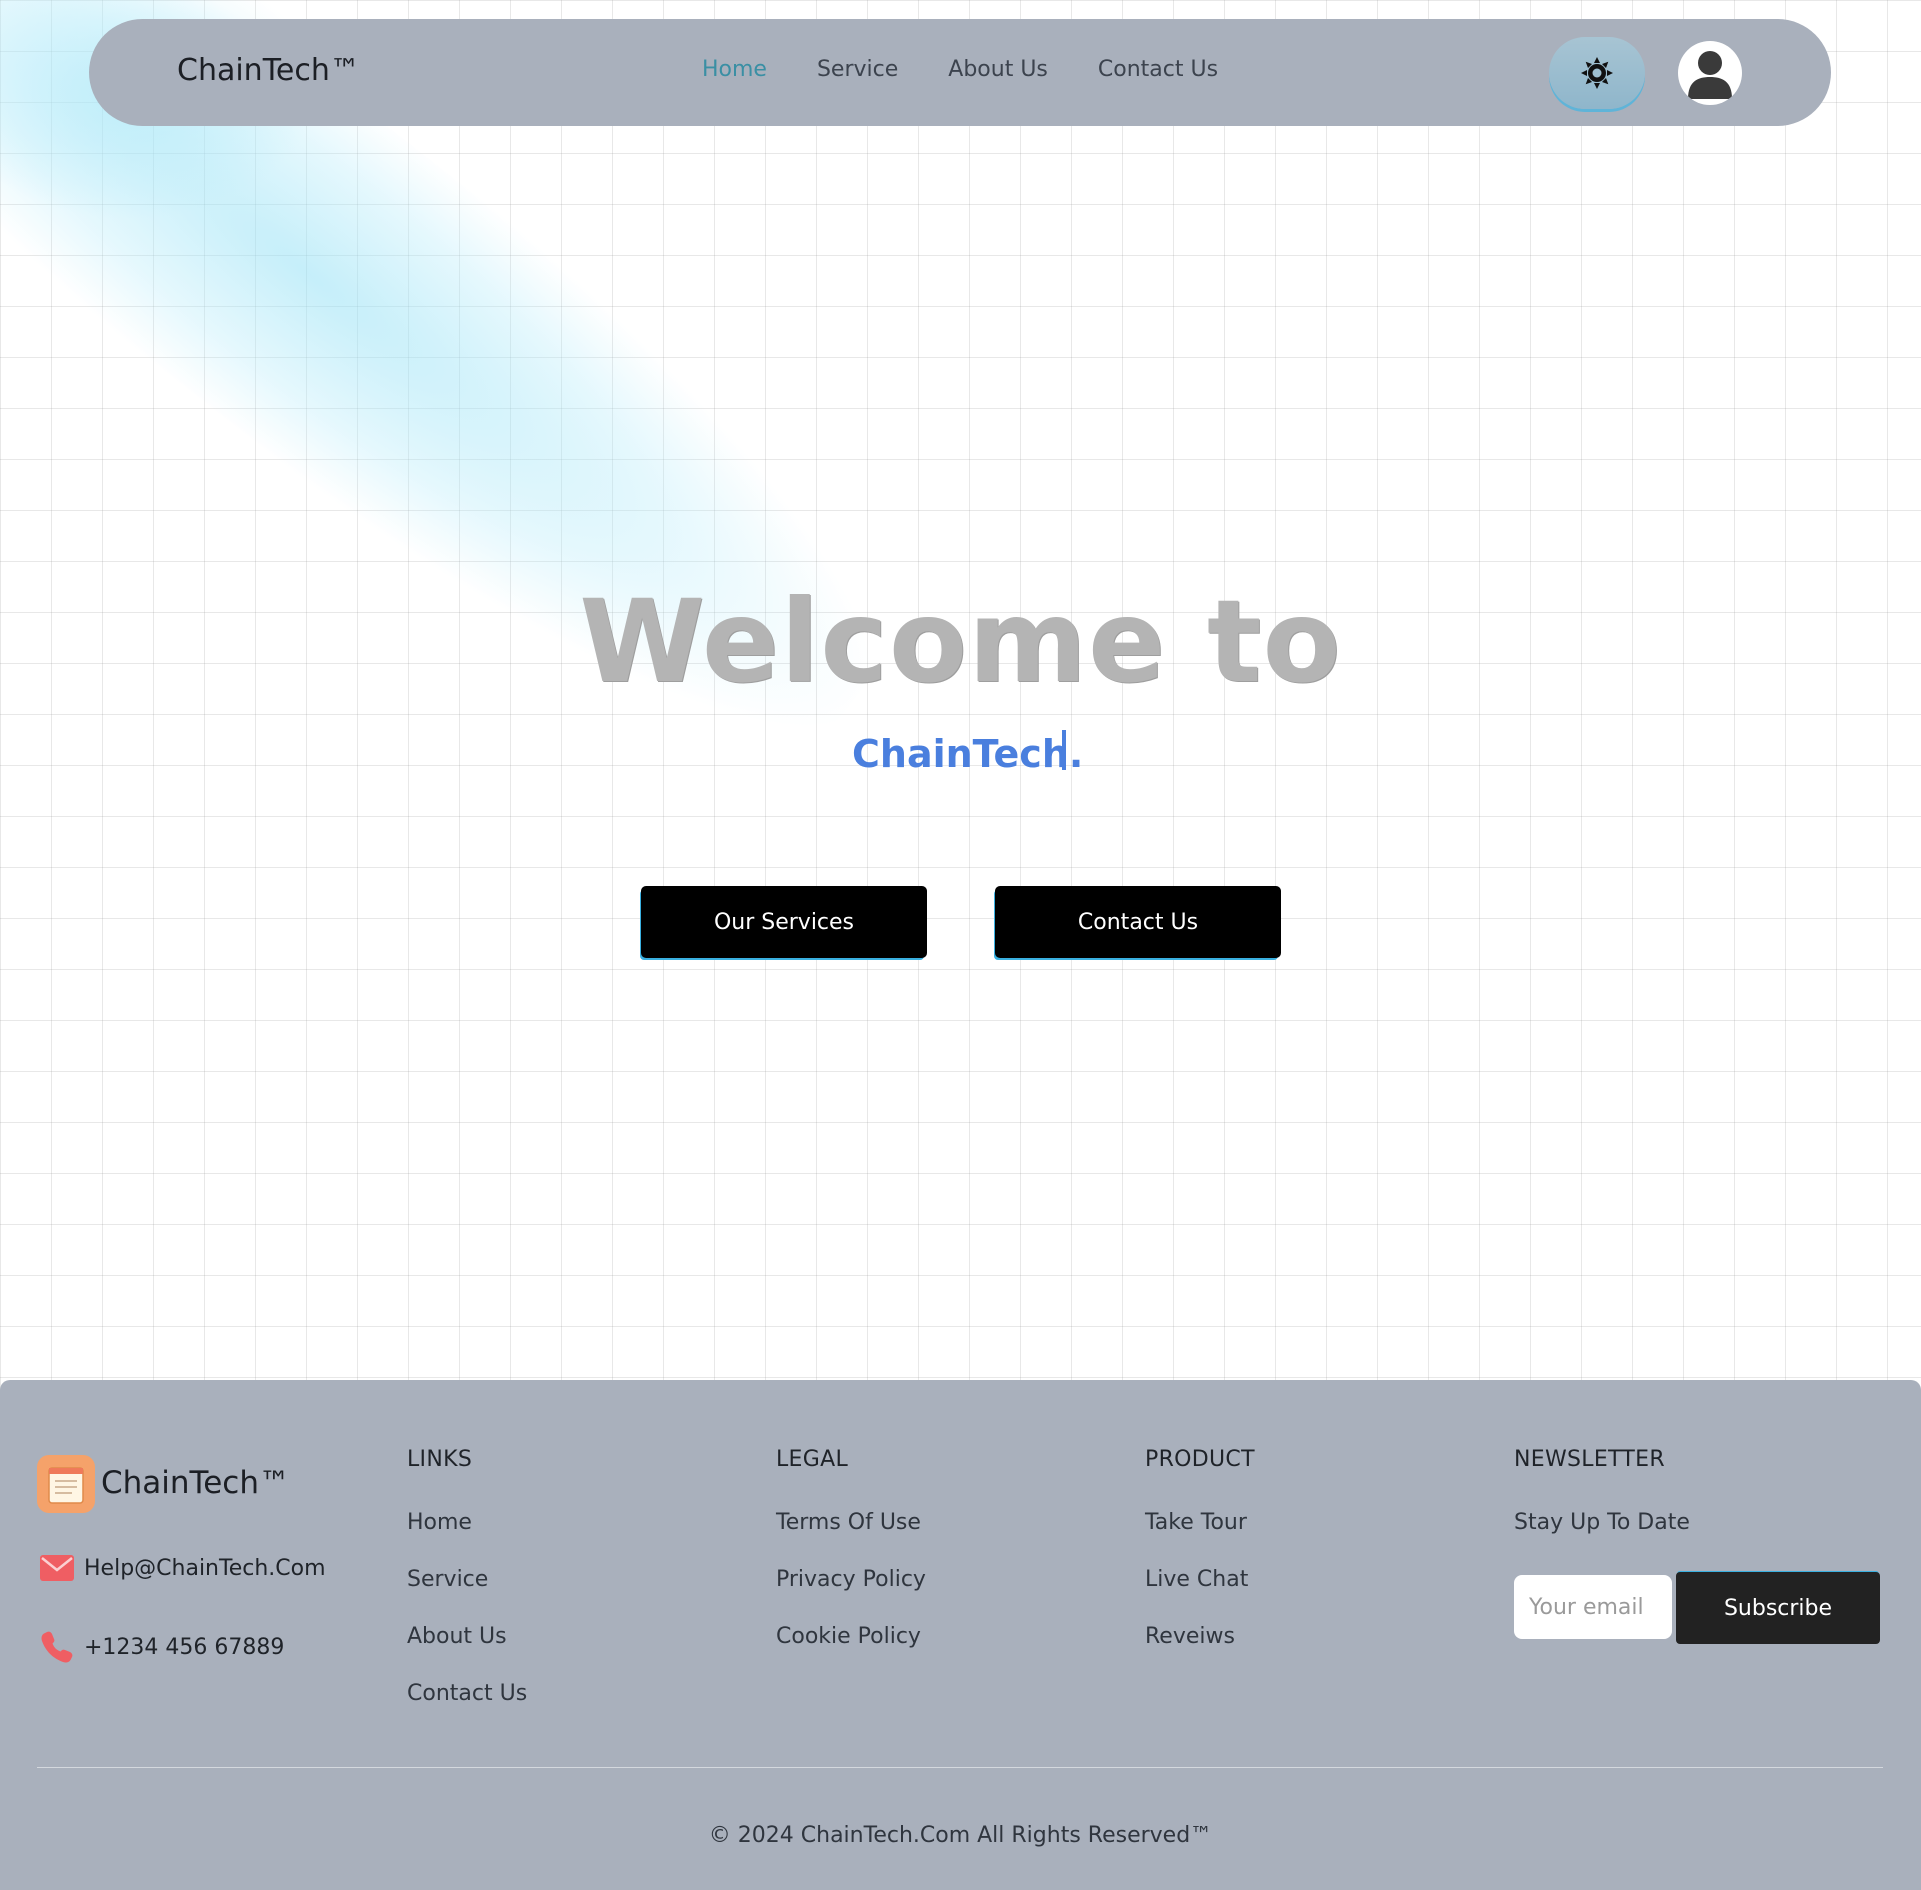  Describe the element at coordinates (1158, 69) in the screenshot. I see `nav-link-contact-us: Contact Us` at that location.